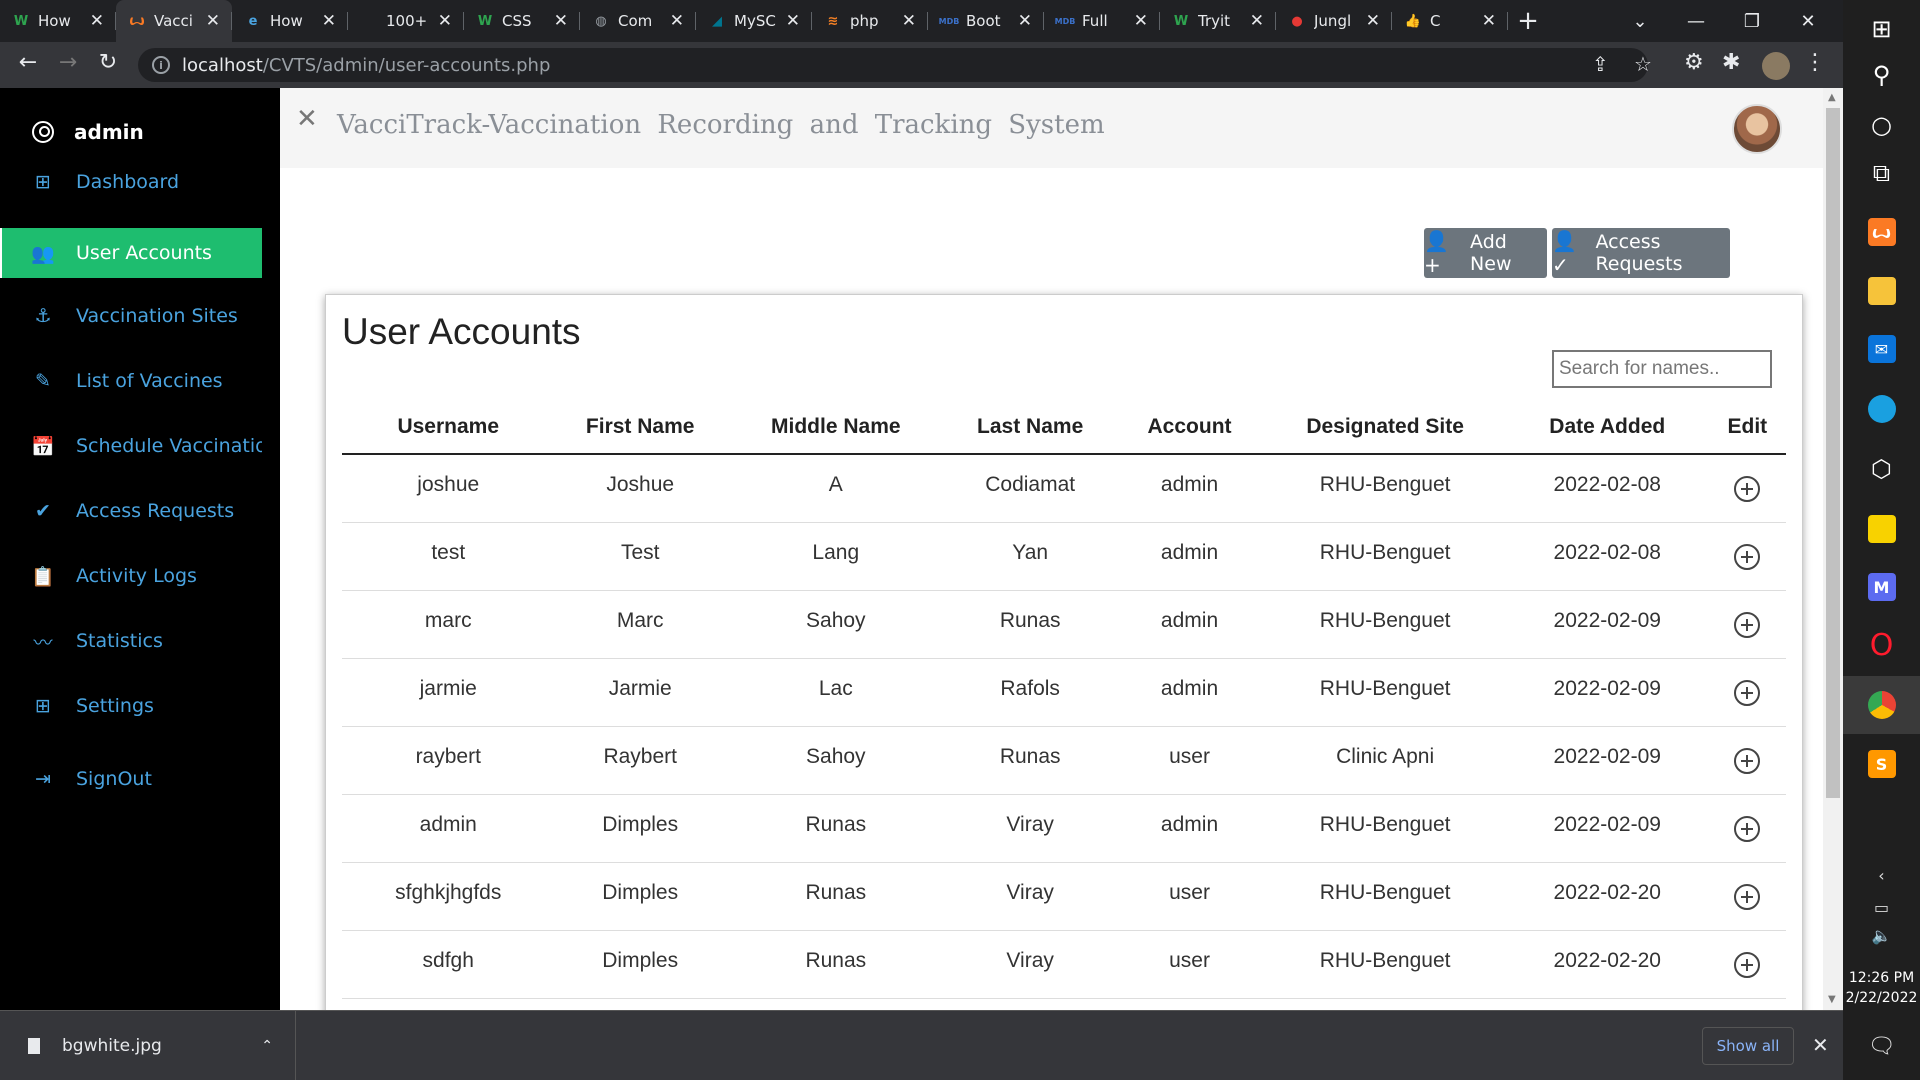  I want to click on sidebar-item-access-requests: ✔ Access Requests, so click(131, 511).